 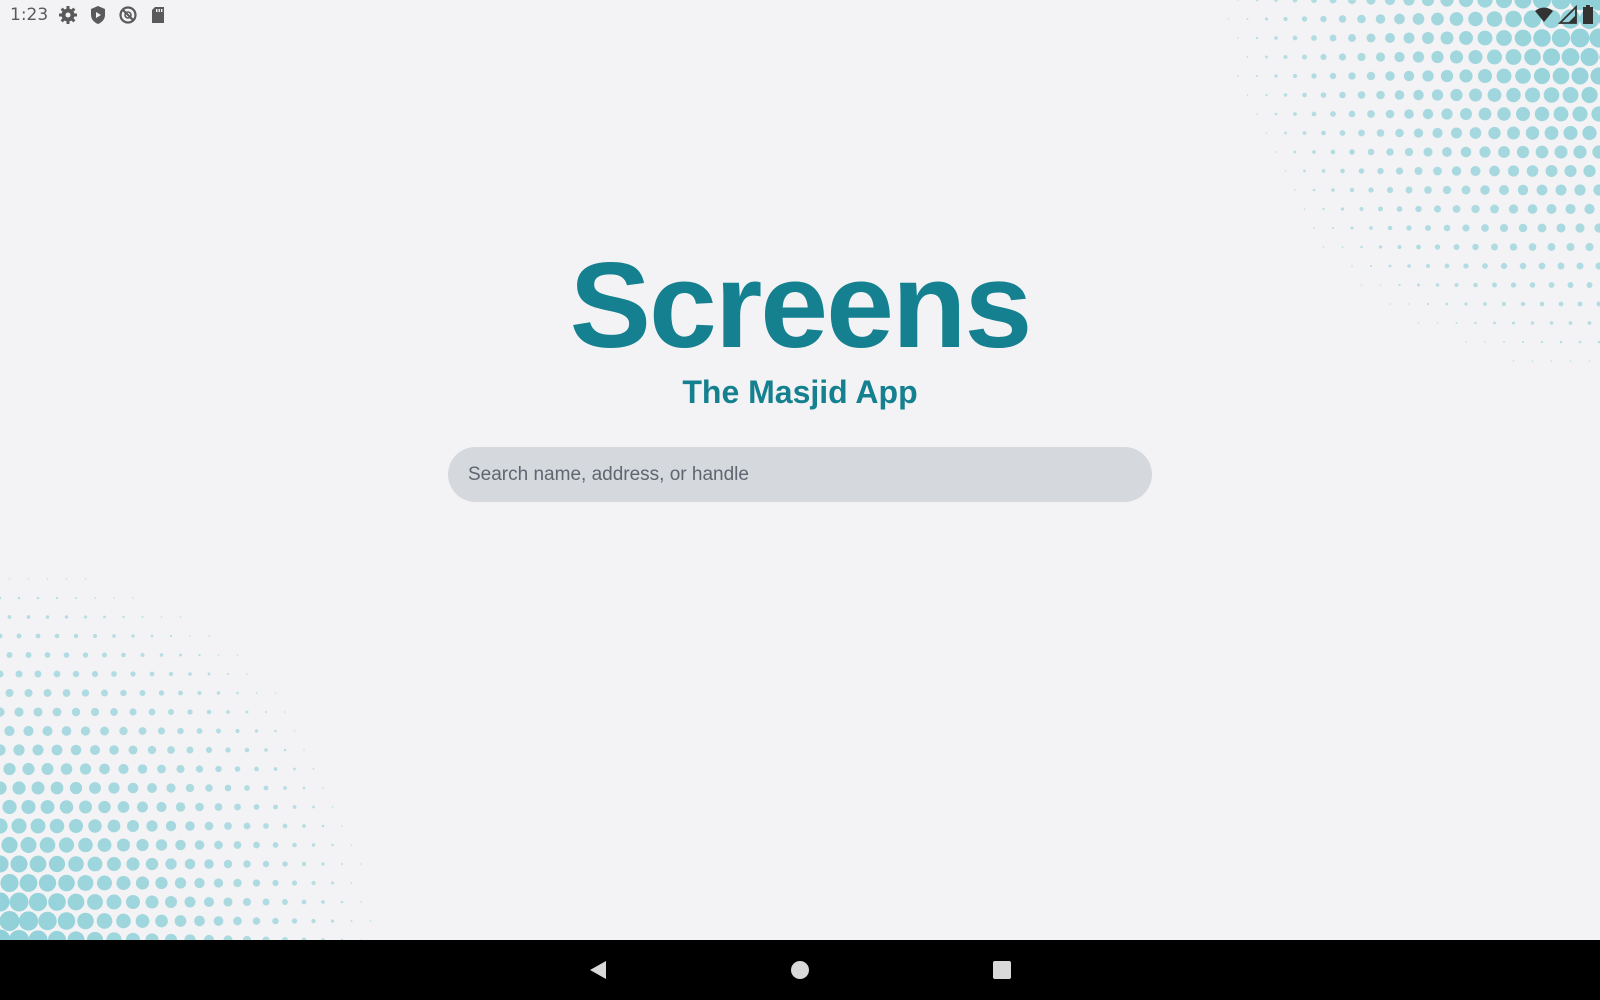 What do you see at coordinates (800, 970) in the screenshot?
I see `home-button` at bounding box center [800, 970].